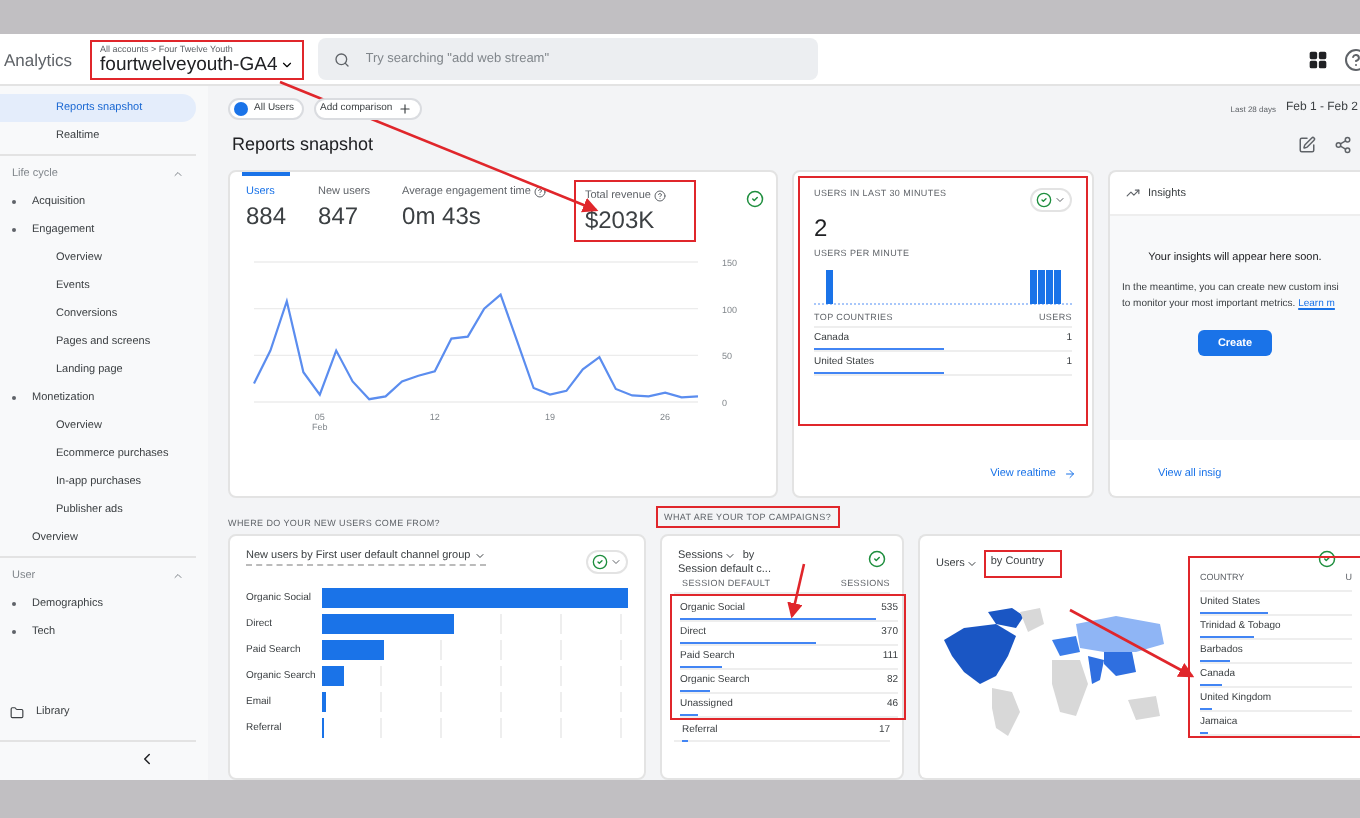 The height and width of the screenshot is (818, 1360). What do you see at coordinates (241, 108) in the screenshot?
I see `segment-icon` at bounding box center [241, 108].